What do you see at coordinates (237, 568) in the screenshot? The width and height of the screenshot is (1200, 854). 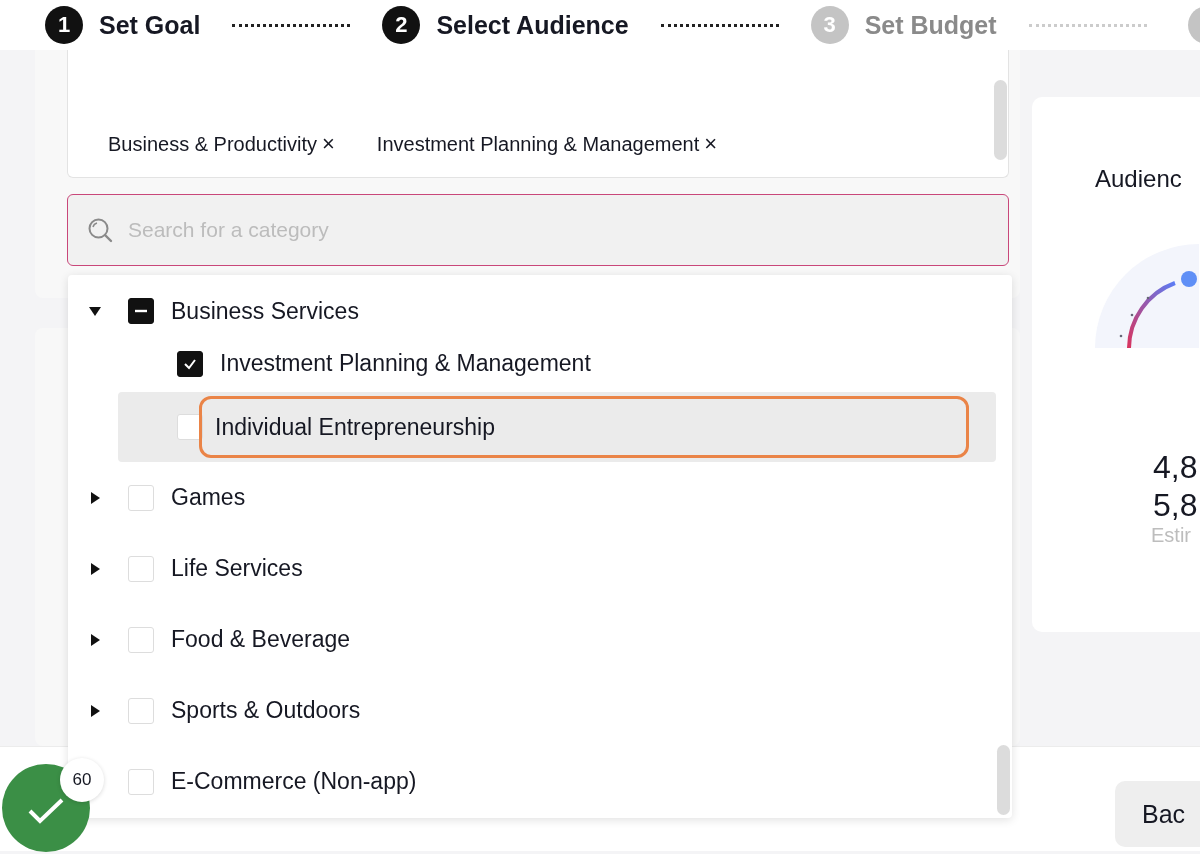 I see `category-label: Life Services` at bounding box center [237, 568].